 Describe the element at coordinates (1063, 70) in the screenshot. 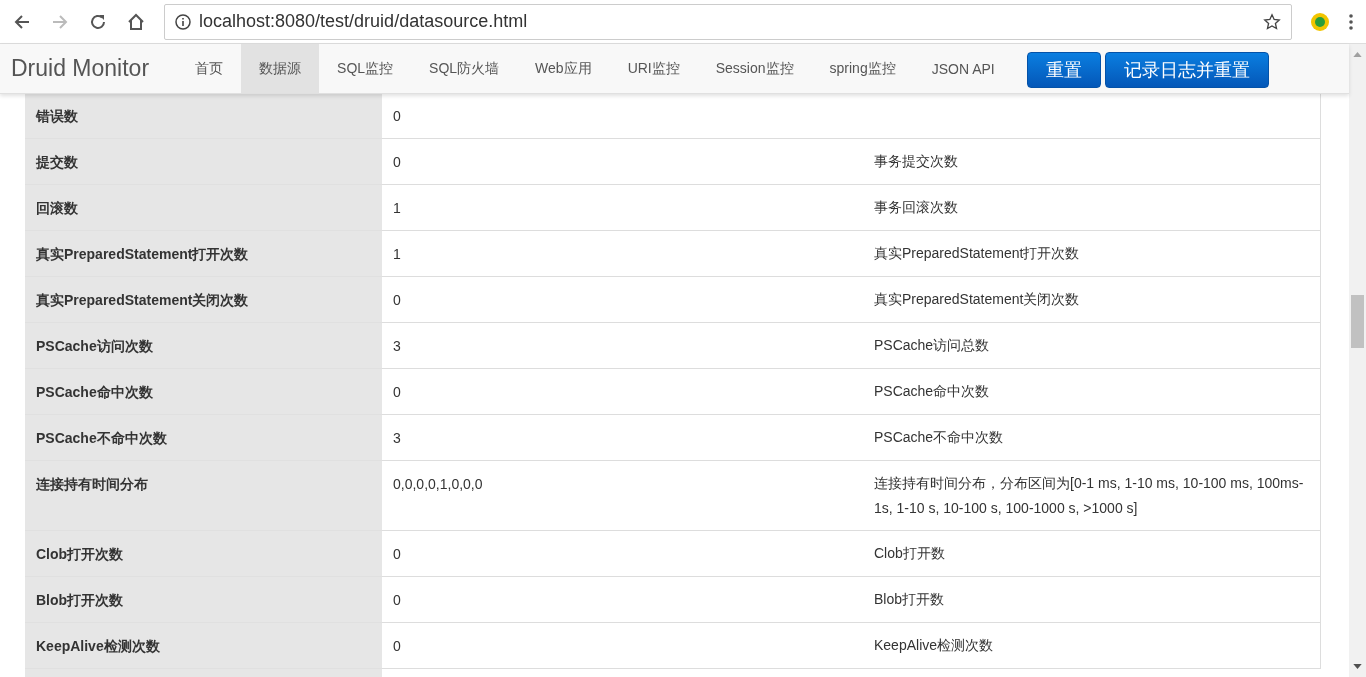

I see `nav-button: 重置` at that location.